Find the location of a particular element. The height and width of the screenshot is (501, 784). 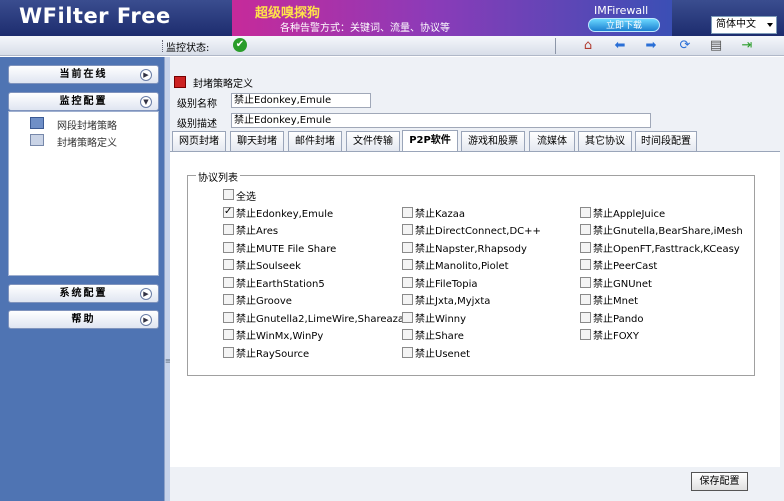

home-icon: ⌂ is located at coordinates (588, 46).